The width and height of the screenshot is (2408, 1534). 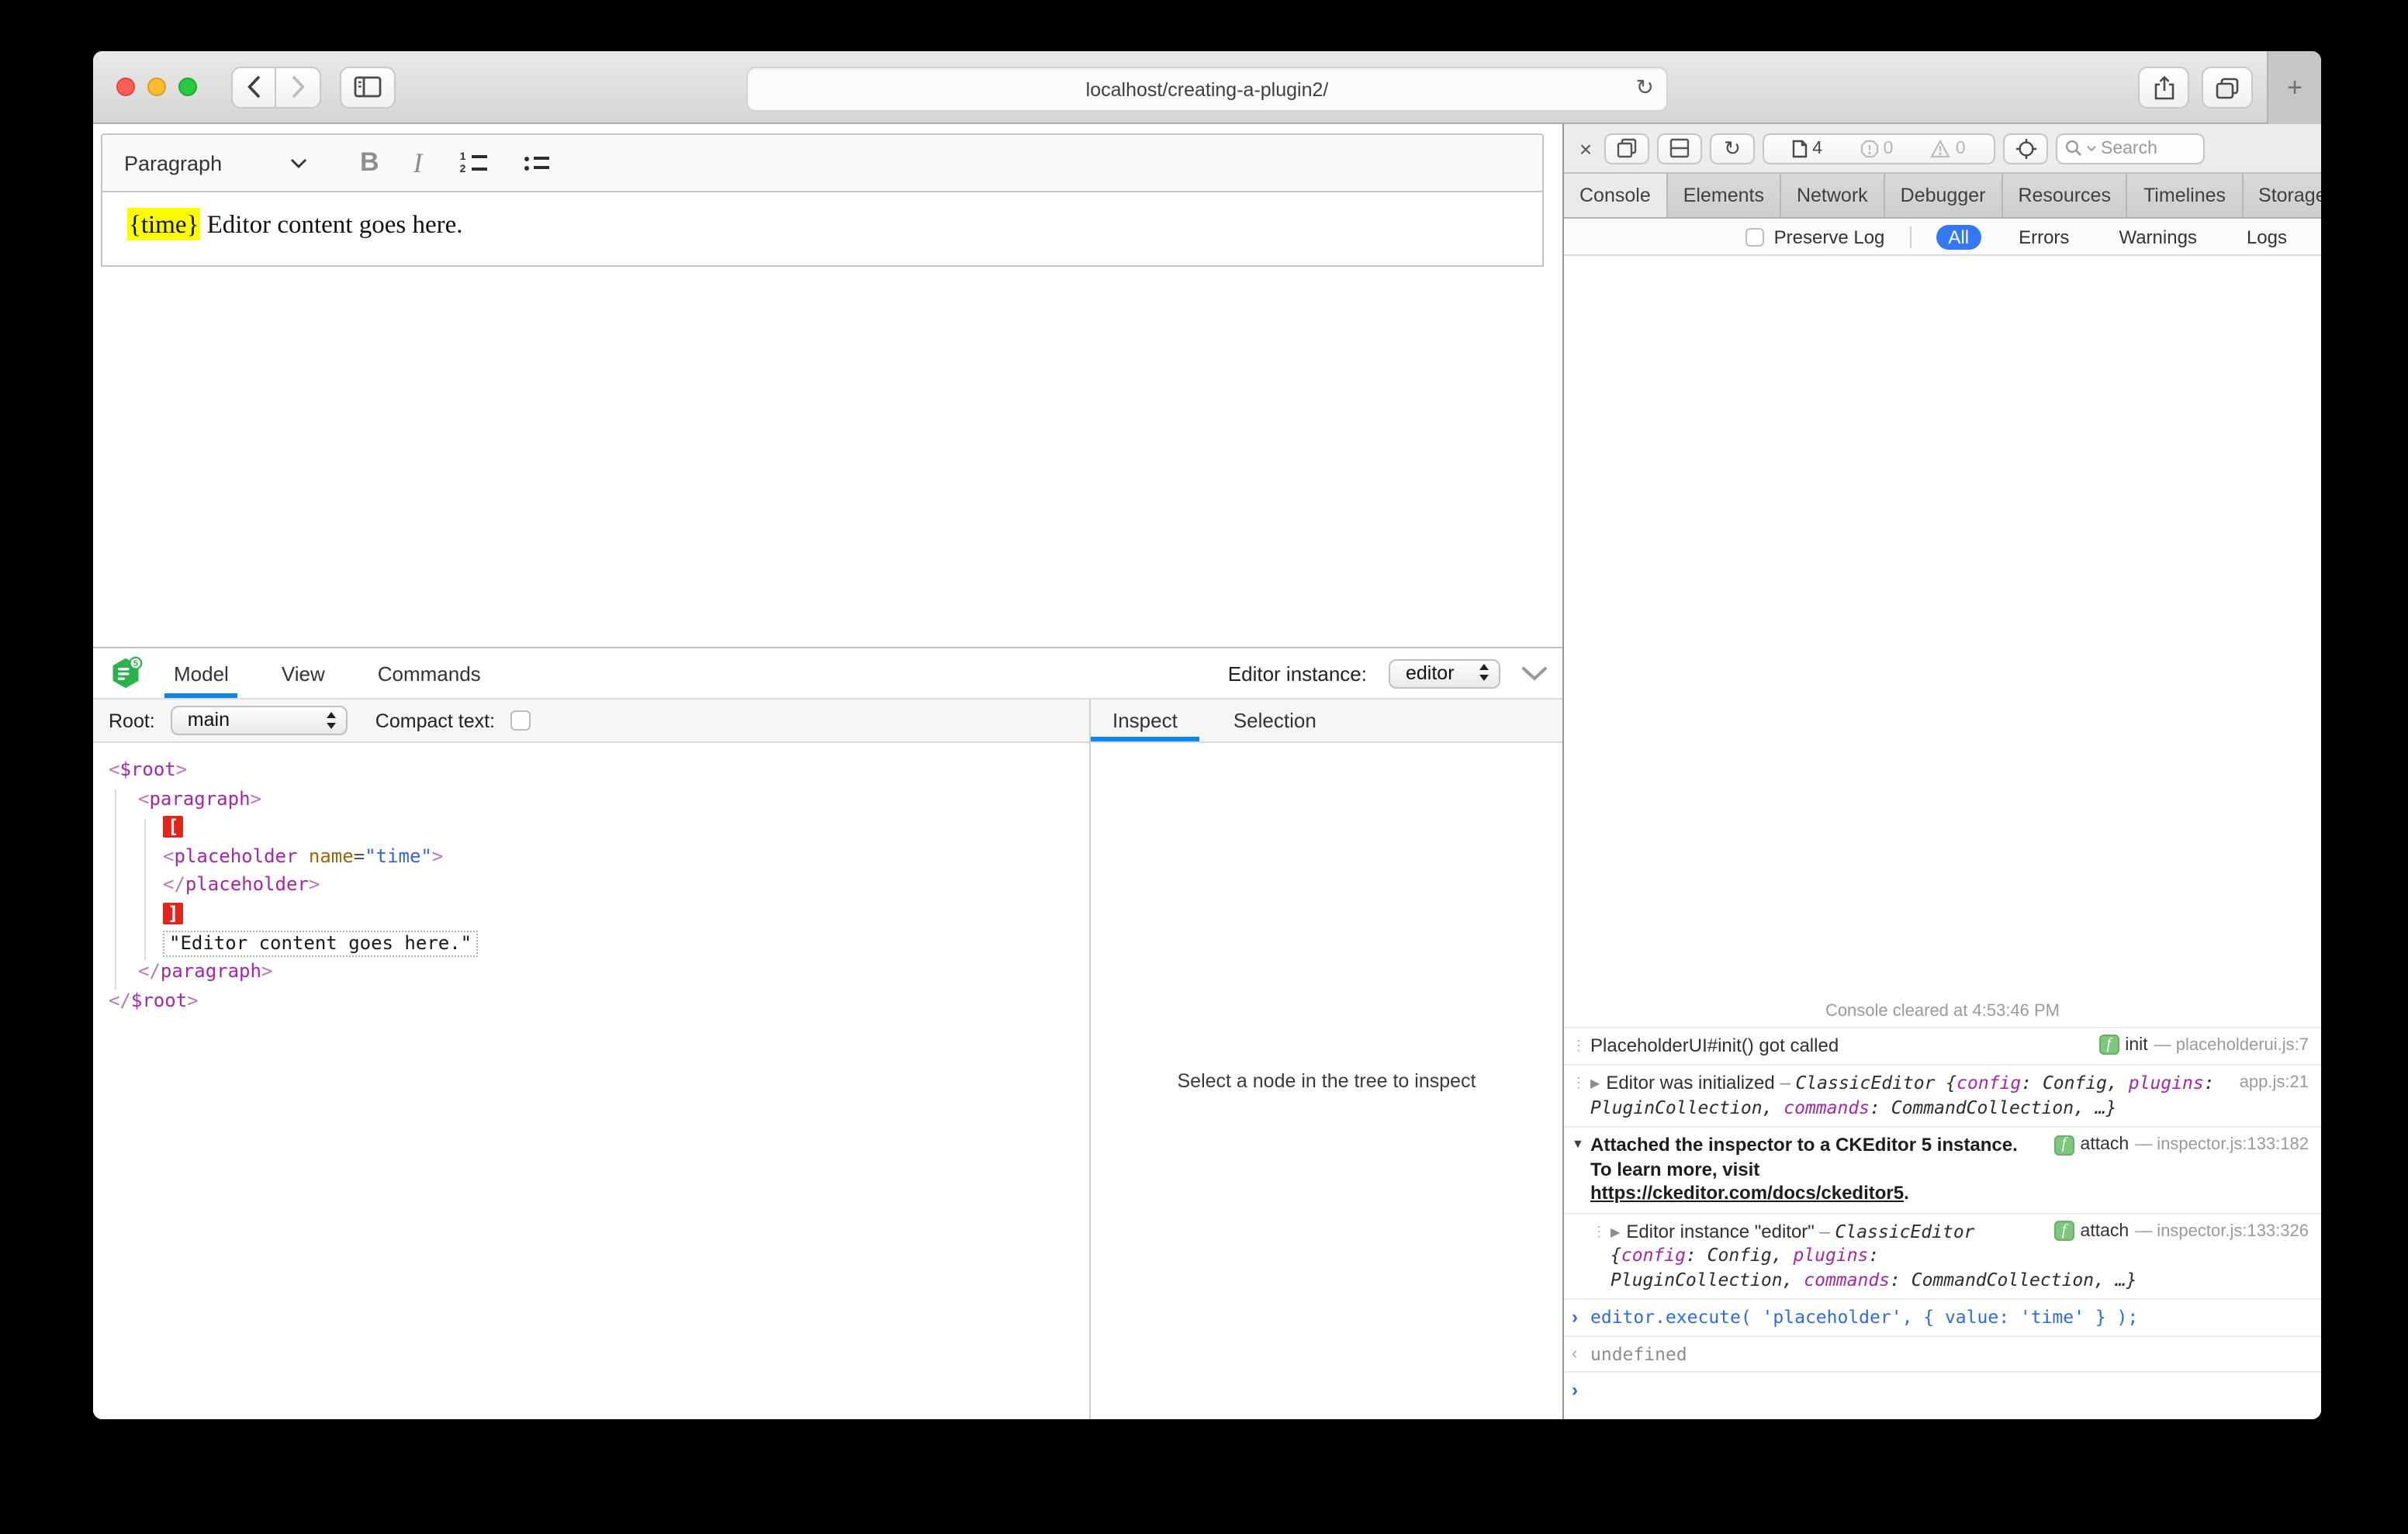 What do you see at coordinates (368, 87) in the screenshot?
I see `sidebar-toggle-button` at bounding box center [368, 87].